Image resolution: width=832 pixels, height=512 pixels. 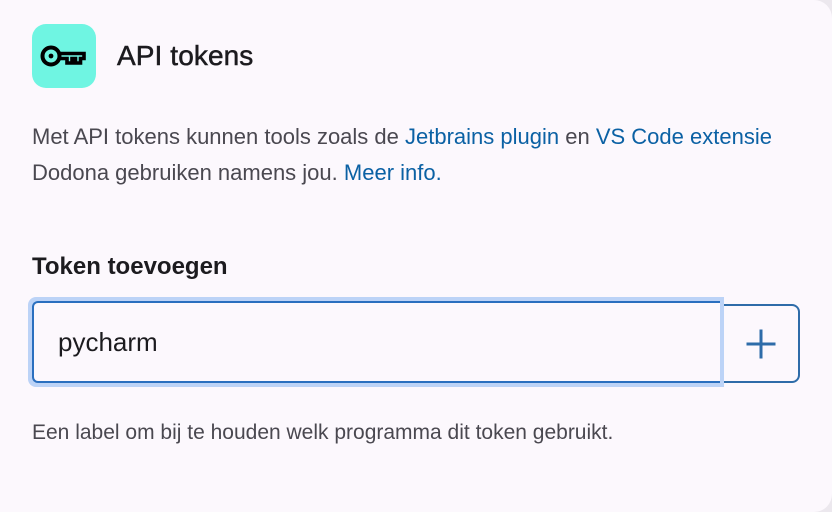 I want to click on key-icon-tile, so click(x=64, y=56).